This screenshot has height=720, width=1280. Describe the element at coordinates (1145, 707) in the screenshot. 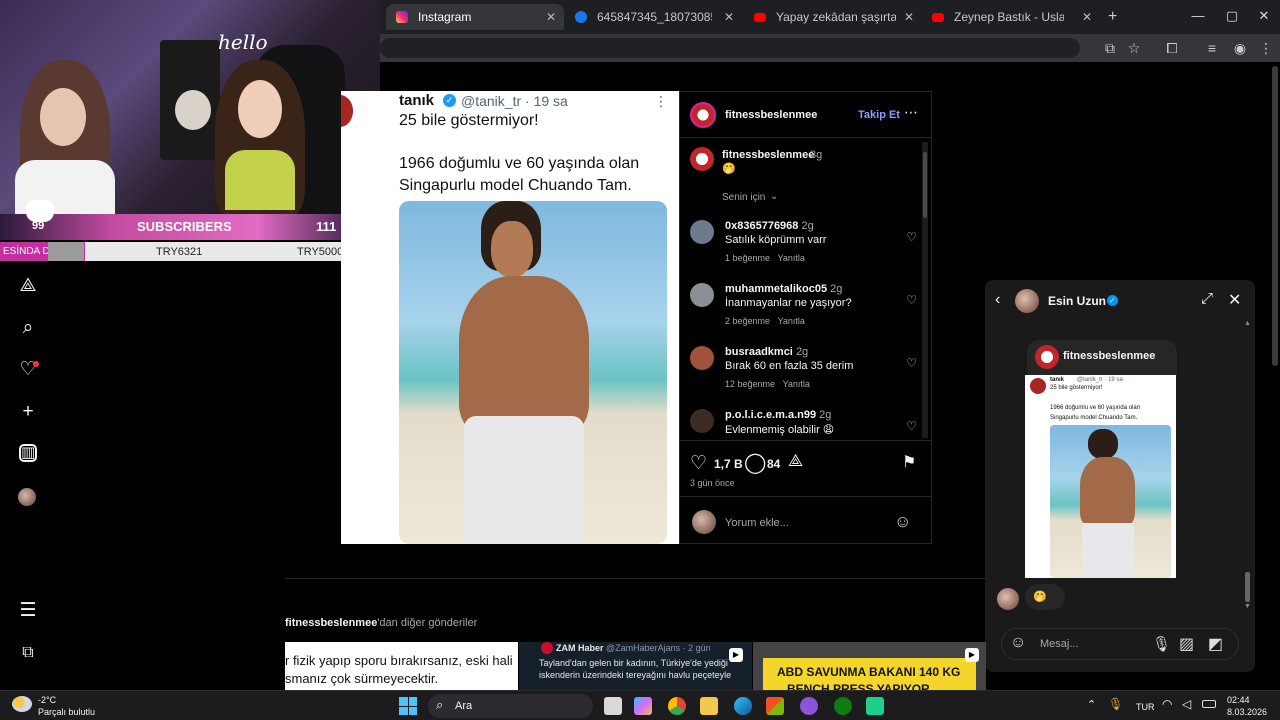

I see `input-language: TUR` at that location.